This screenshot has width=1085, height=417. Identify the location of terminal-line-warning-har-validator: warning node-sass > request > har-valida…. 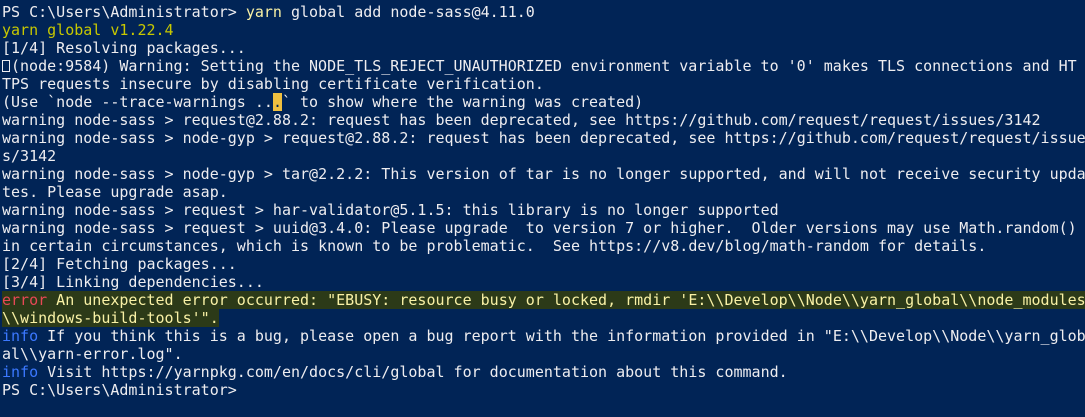
(390, 210).